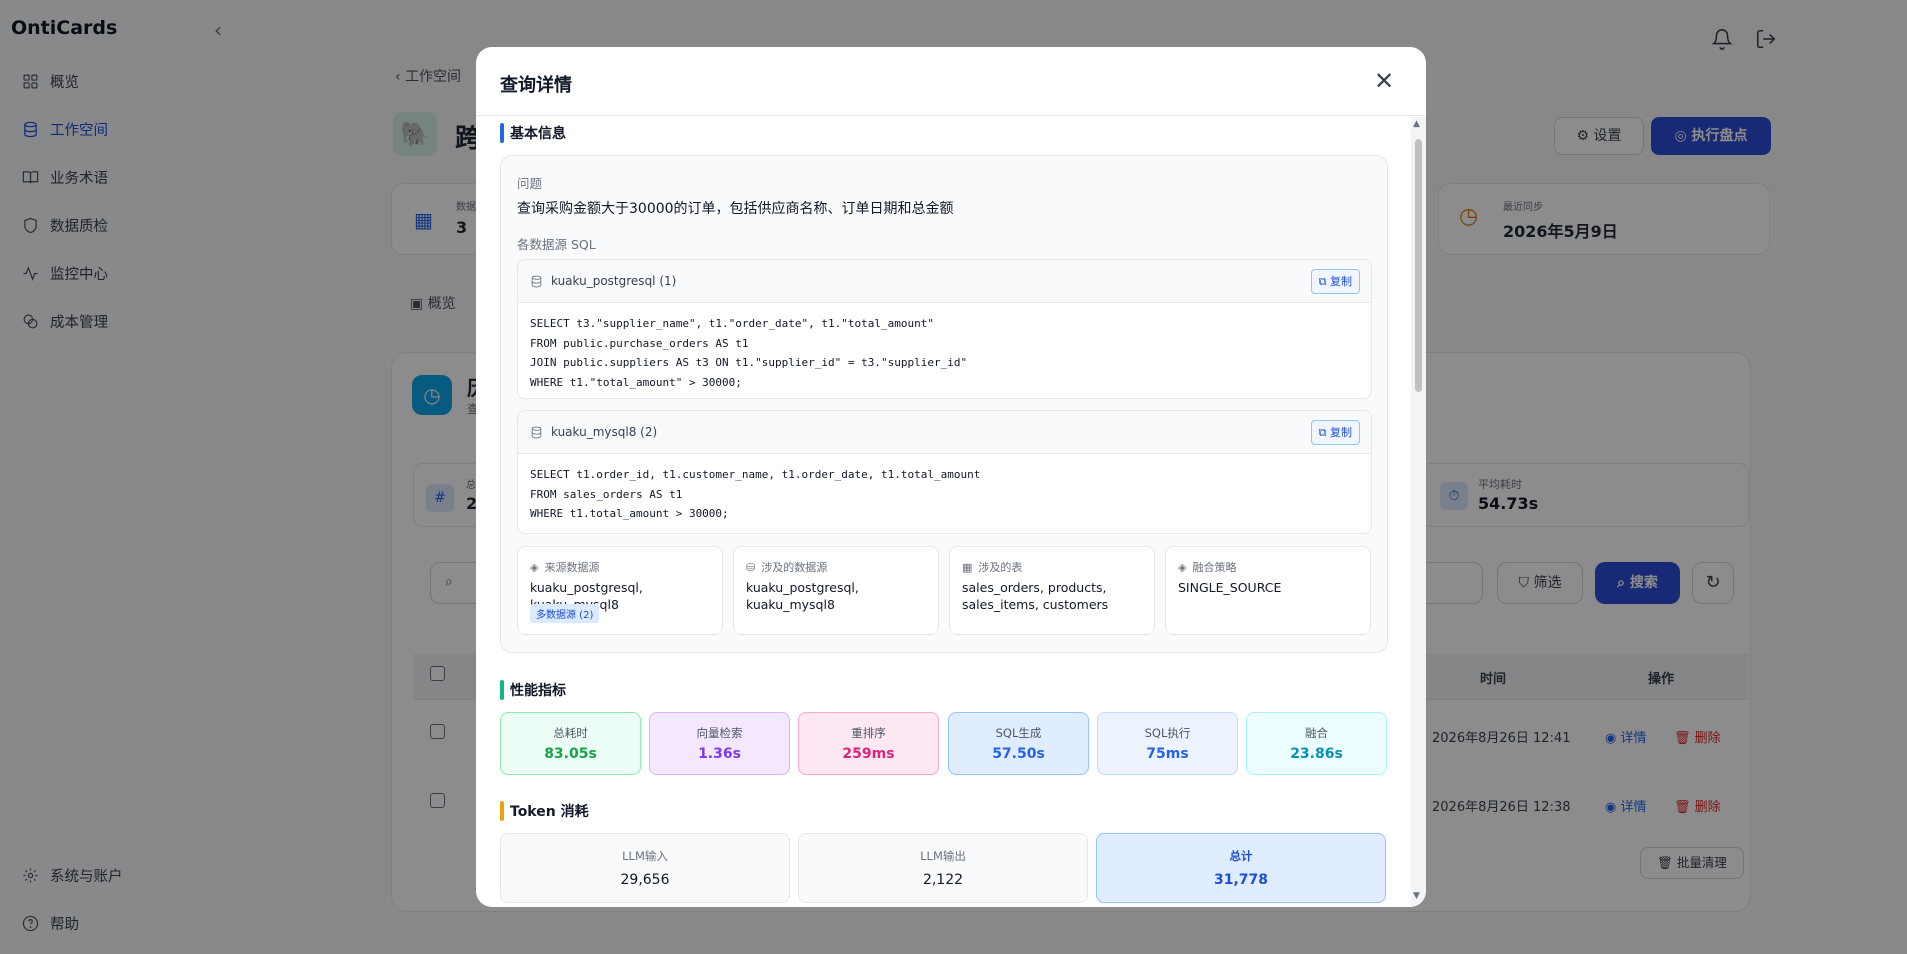 This screenshot has height=954, width=1907. What do you see at coordinates (751, 567) in the screenshot?
I see `database-icon: ⛁` at bounding box center [751, 567].